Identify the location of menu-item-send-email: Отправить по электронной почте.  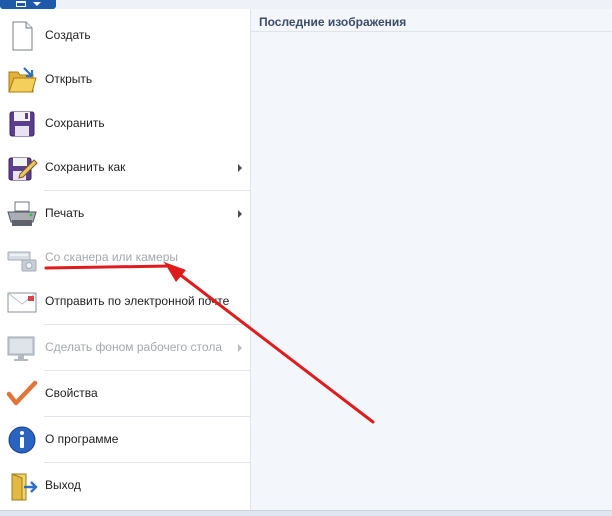
(125, 302).